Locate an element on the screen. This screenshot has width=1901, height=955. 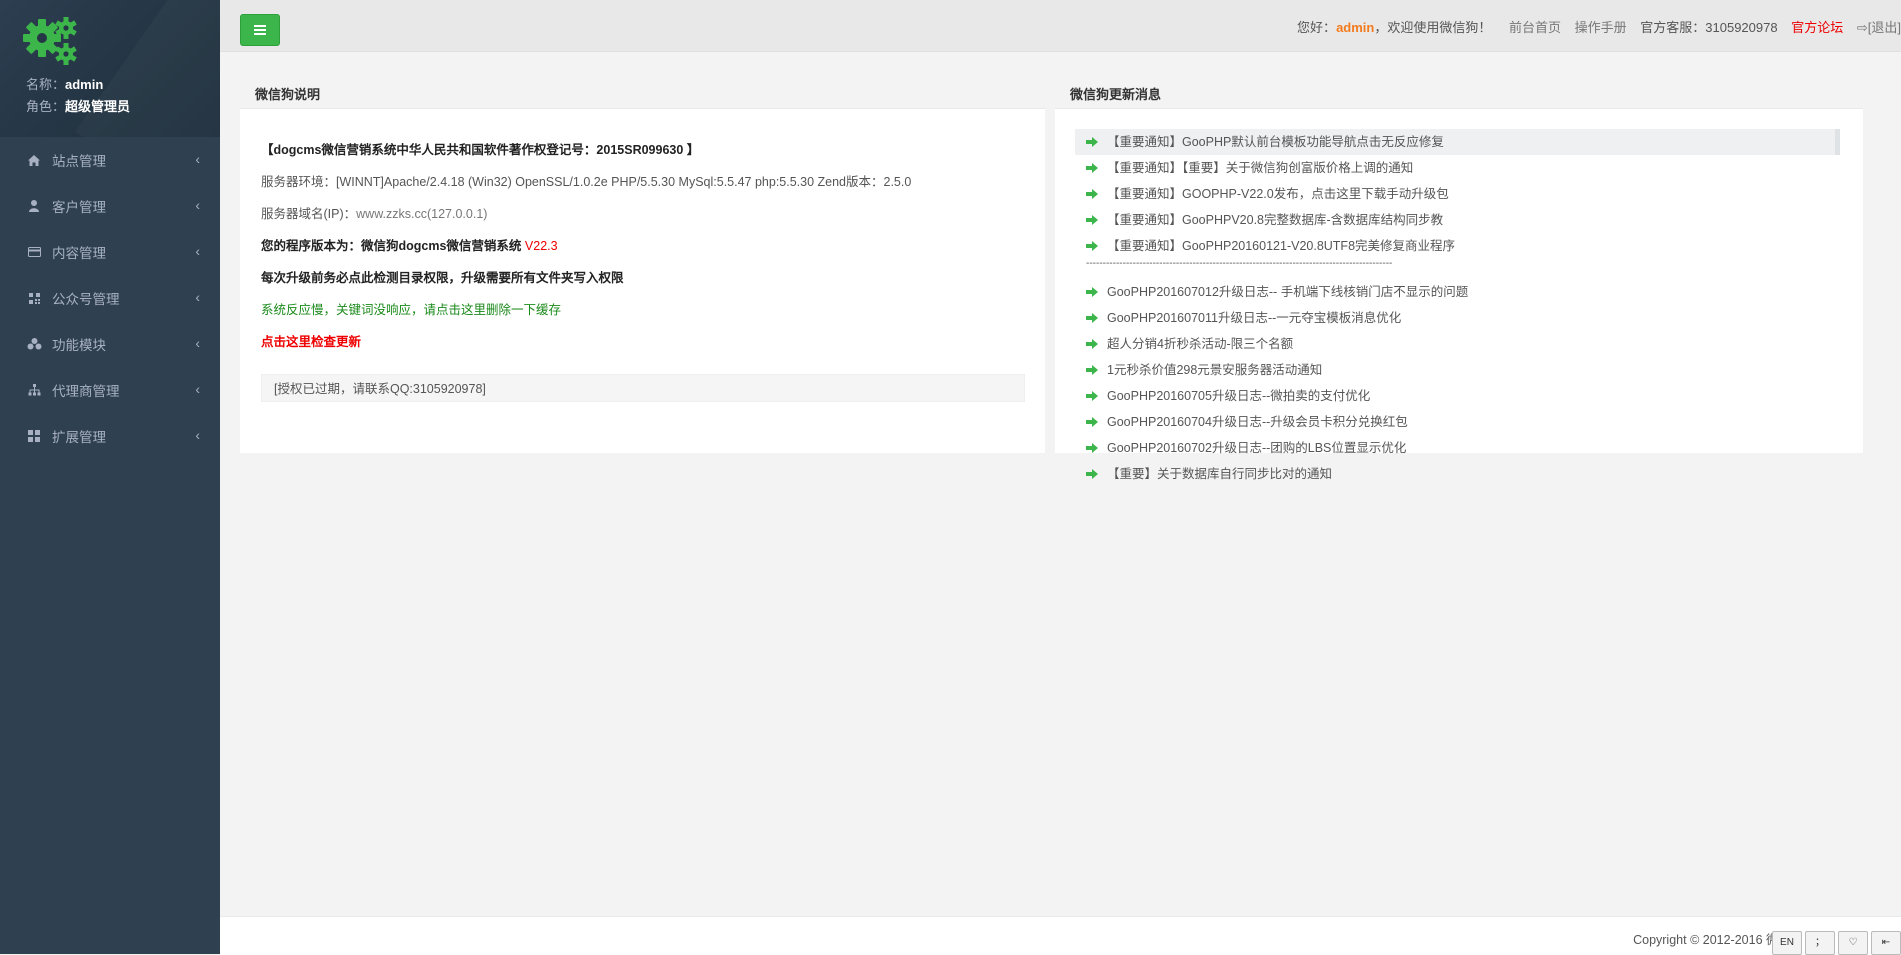
front-home-link: 前台首页 is located at coordinates (1535, 27).